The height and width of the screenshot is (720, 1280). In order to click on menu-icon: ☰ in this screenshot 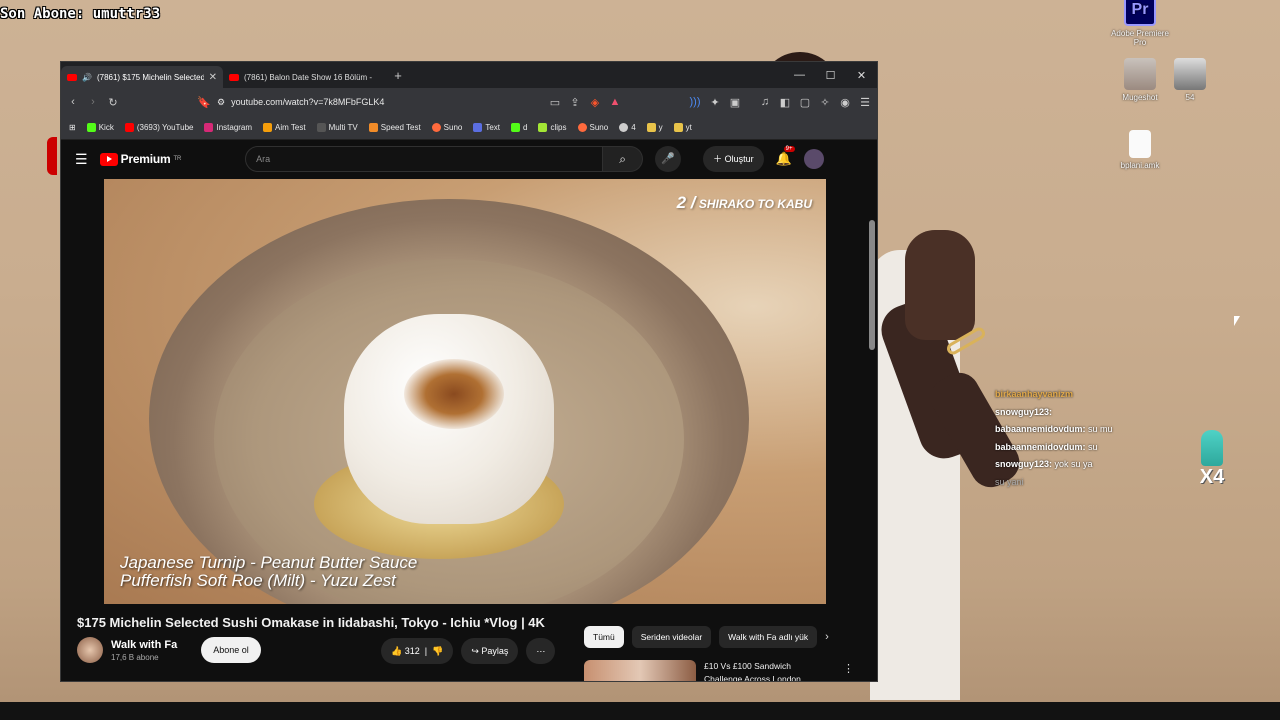, I will do `click(865, 102)`.